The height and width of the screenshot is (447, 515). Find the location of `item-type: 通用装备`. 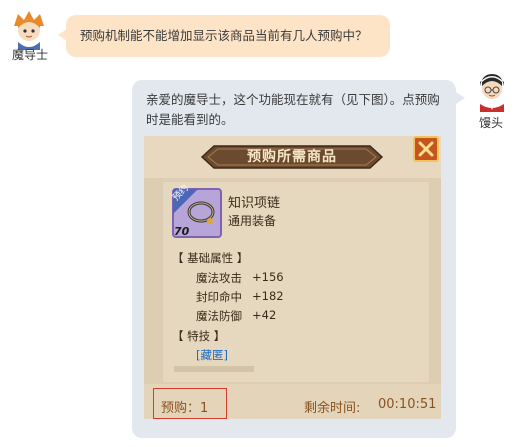

item-type: 通用装备 is located at coordinates (252, 221).